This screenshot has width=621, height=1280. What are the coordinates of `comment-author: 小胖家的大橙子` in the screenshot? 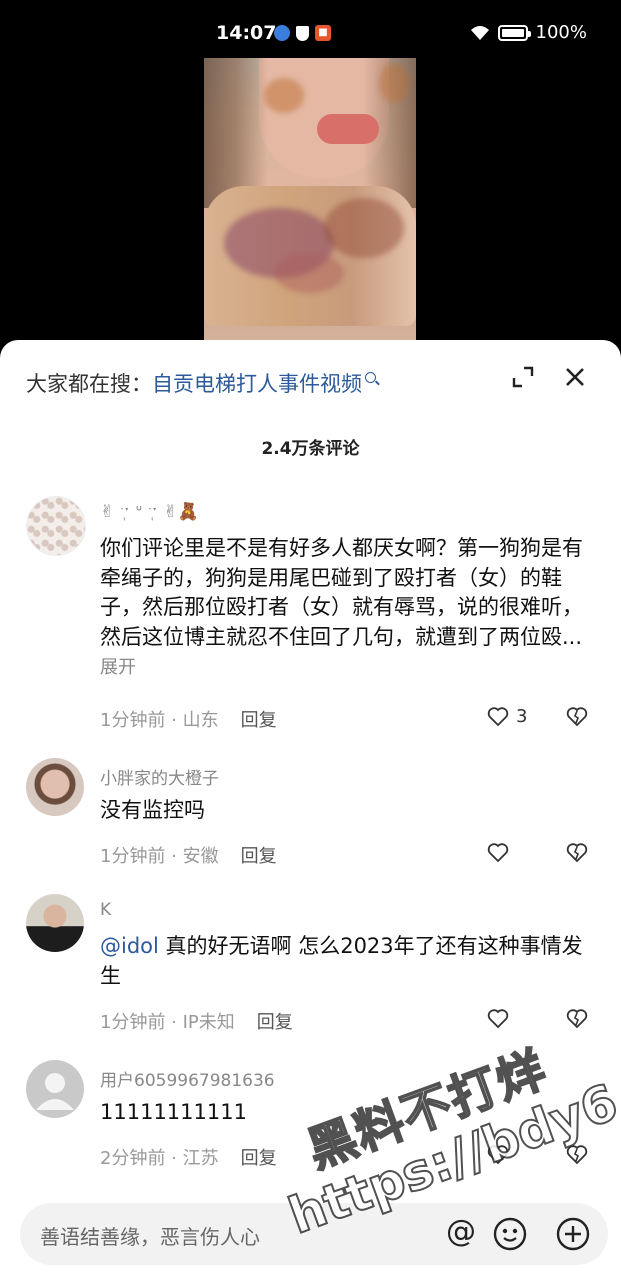 It's located at (159, 776).